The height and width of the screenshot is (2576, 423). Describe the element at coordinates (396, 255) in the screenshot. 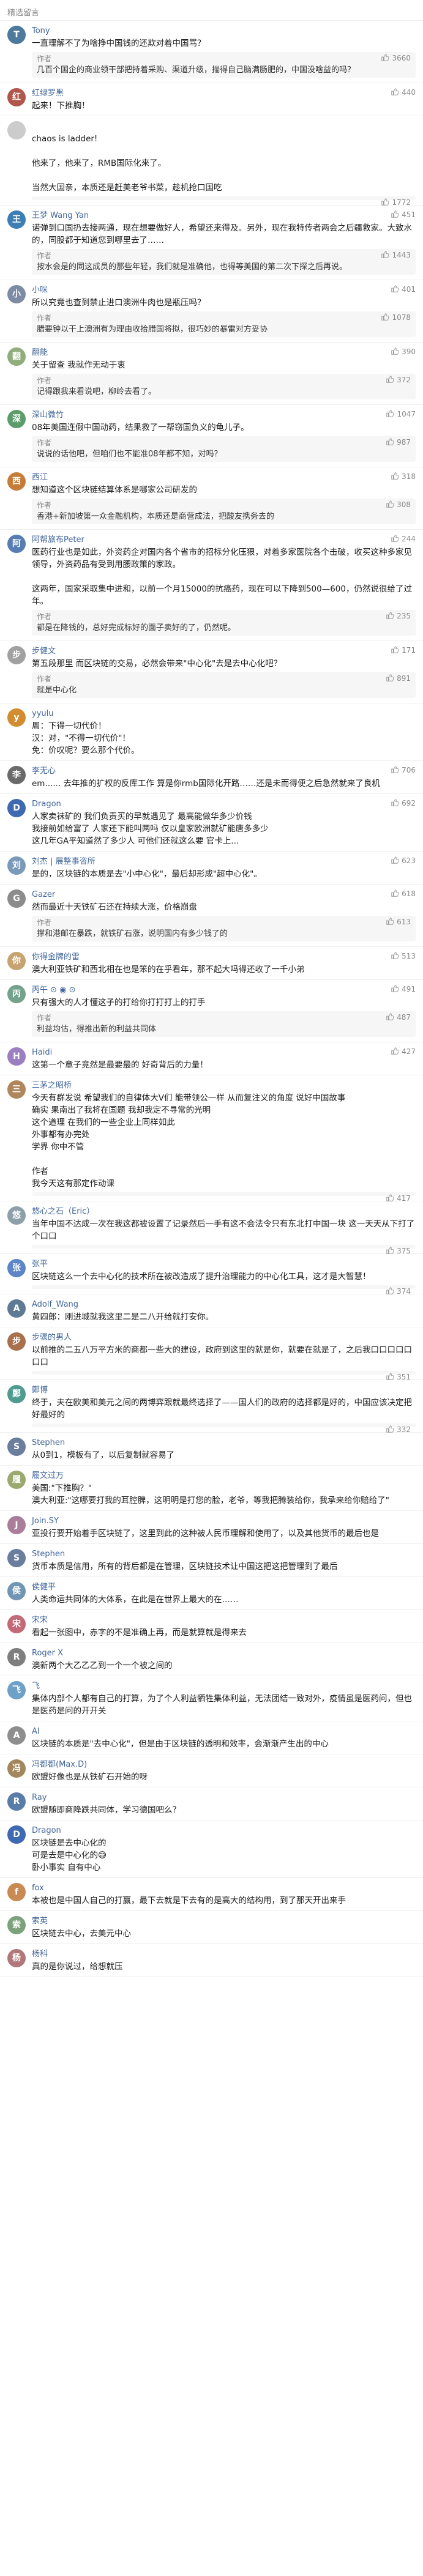

I see `reply-like-button: 1443` at that location.